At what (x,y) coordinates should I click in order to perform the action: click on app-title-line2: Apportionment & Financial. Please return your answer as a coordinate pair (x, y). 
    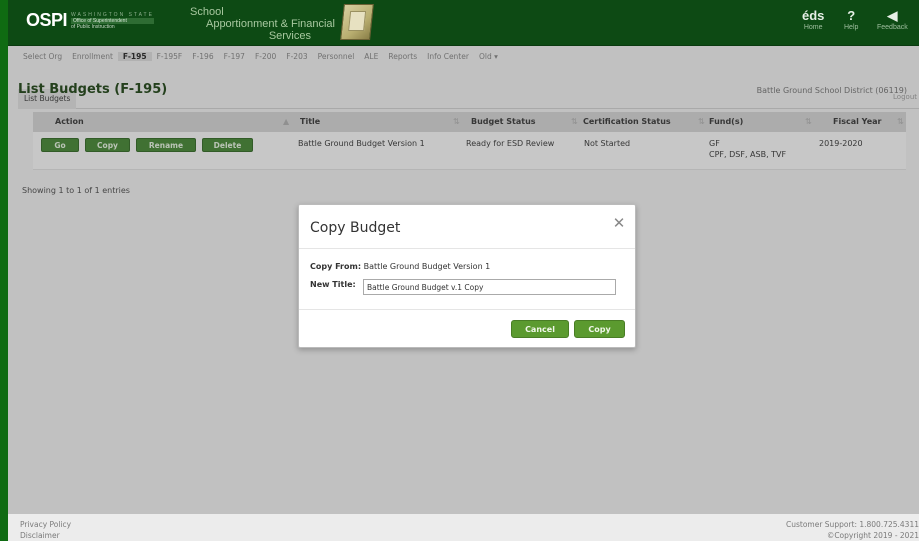
    Looking at the image, I should click on (270, 24).